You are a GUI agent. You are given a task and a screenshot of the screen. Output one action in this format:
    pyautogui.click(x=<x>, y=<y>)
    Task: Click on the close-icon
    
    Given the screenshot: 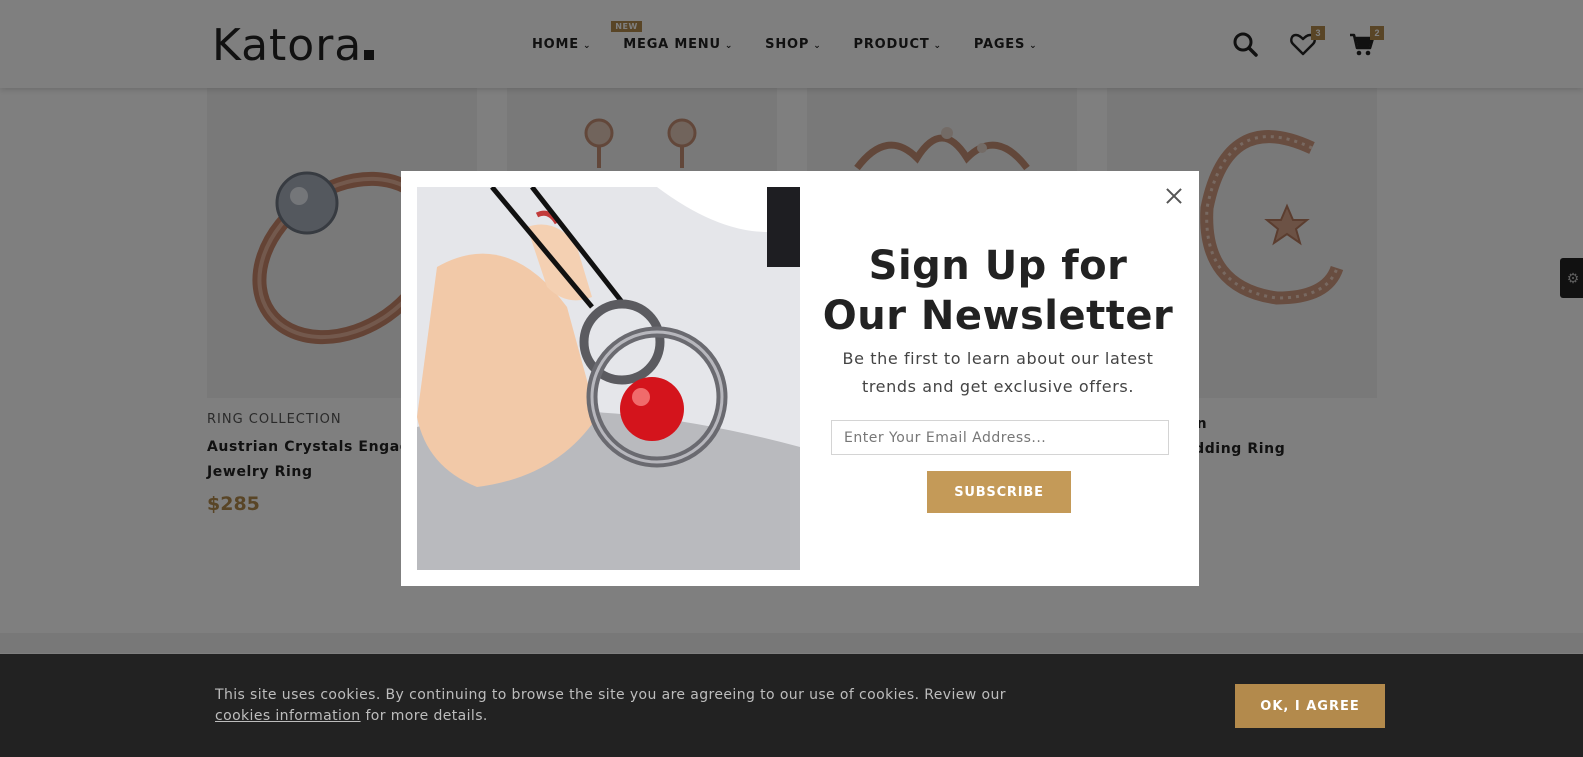 What is the action you would take?
    pyautogui.click(x=1174, y=196)
    